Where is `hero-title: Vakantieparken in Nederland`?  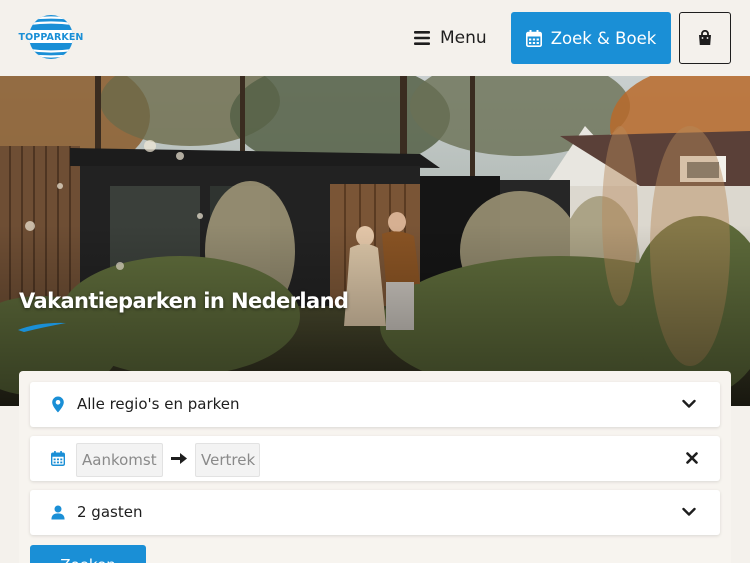
hero-title: Vakantieparken in Nederland is located at coordinates (184, 301).